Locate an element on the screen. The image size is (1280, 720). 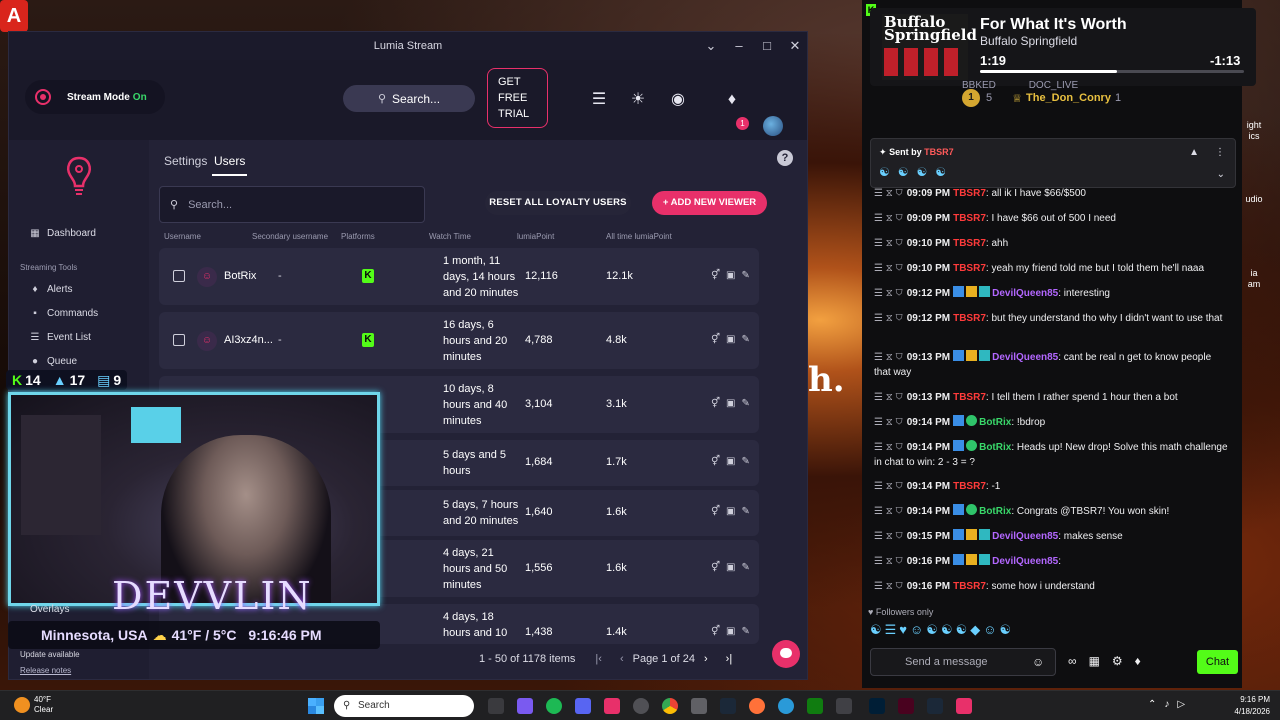
column-header: Watch Time is located at coordinates (450, 236).